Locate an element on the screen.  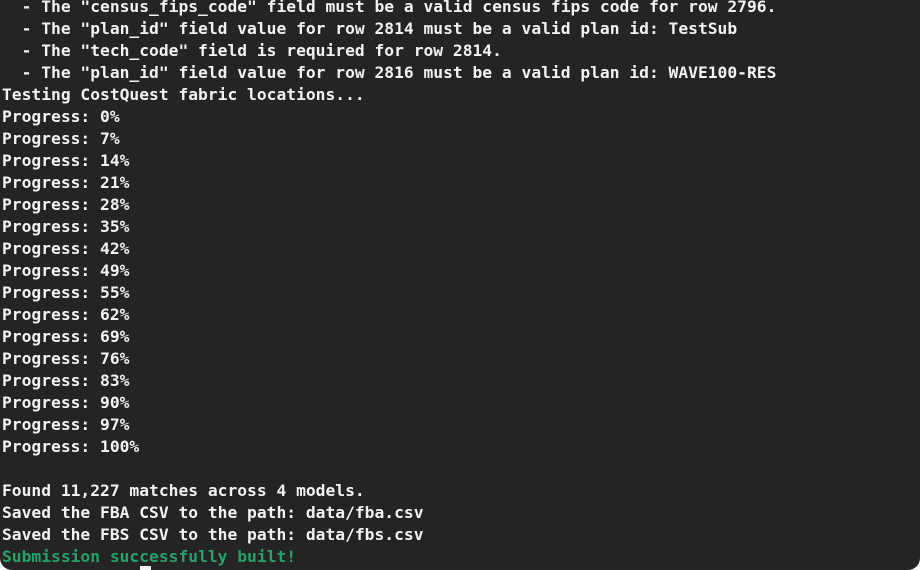
matches-summary-line: Found 11,227 matches across 4 models. is located at coordinates (183, 490).